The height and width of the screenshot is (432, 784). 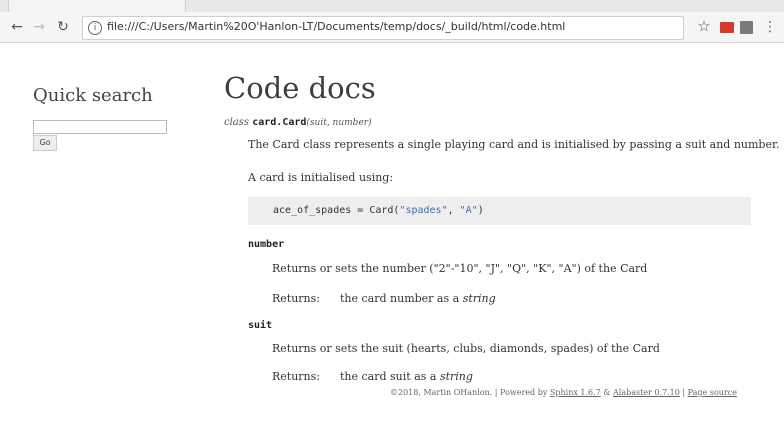 What do you see at coordinates (266, 244) in the screenshot?
I see `attribute-number-name: number` at bounding box center [266, 244].